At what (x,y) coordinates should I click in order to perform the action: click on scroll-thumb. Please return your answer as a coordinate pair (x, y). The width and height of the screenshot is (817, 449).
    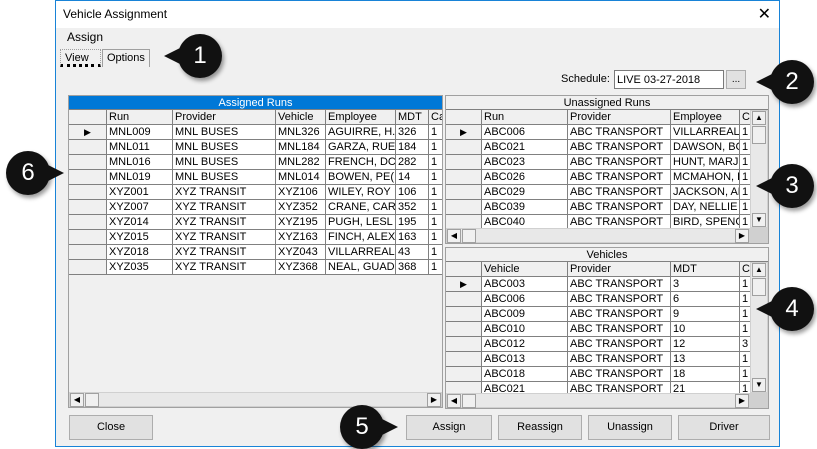
    Looking at the image, I should click on (469, 236).